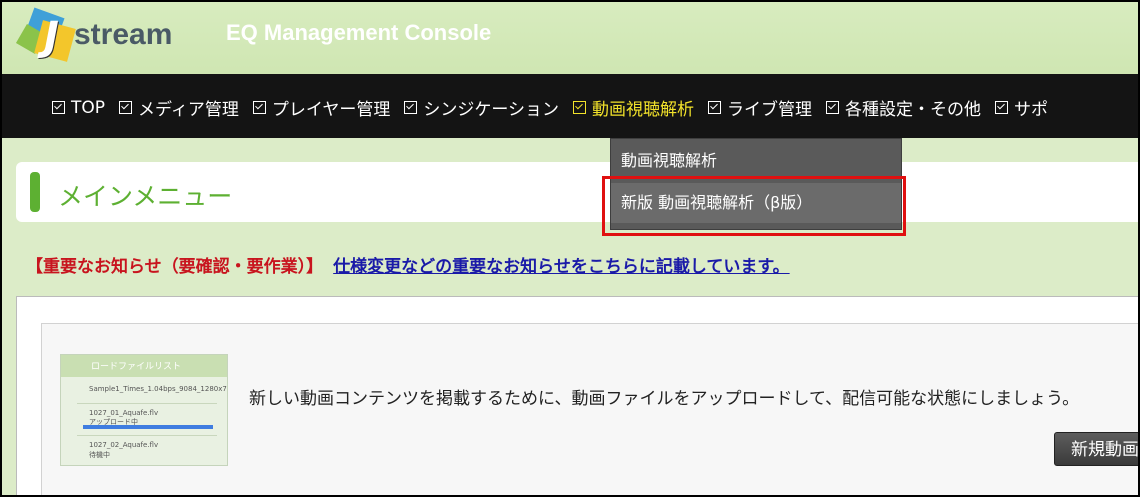 This screenshot has height=497, width=1140. I want to click on accent-bar, so click(35, 192).